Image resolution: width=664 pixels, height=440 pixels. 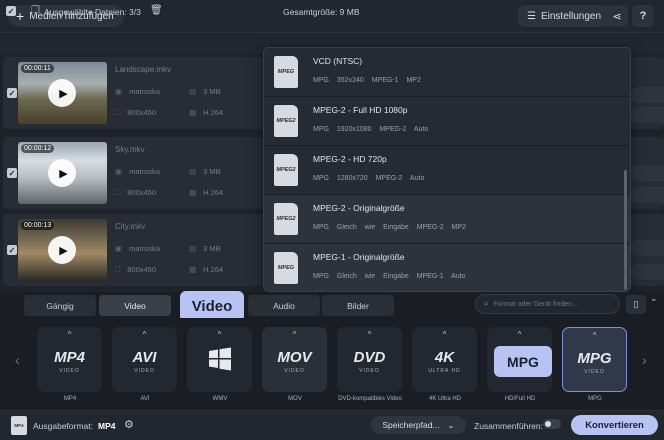 I want to click on resolution-icon: ⛶, so click(x=118, y=112).